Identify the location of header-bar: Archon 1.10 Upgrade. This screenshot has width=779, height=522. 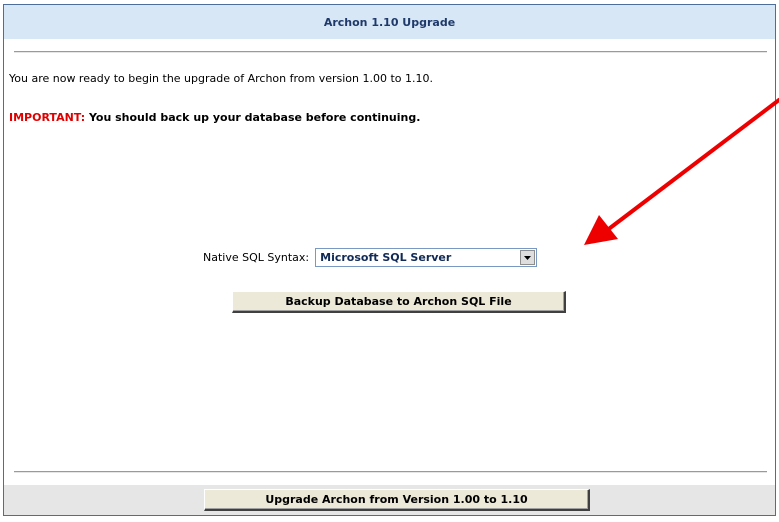
(389, 22).